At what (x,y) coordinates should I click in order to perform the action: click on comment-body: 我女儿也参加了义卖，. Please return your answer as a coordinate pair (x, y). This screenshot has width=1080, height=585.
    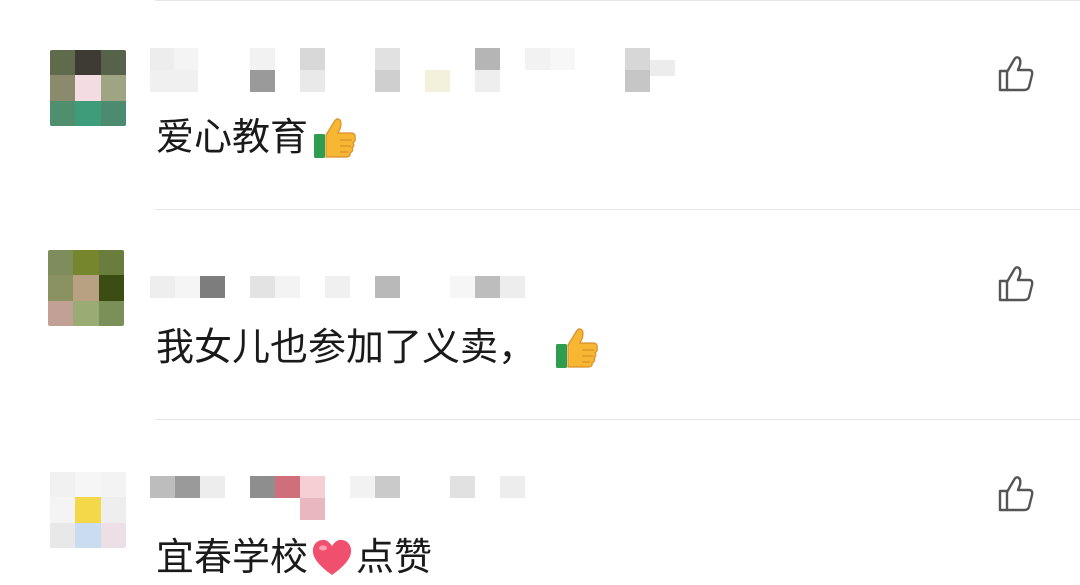
    Looking at the image, I should click on (346, 347).